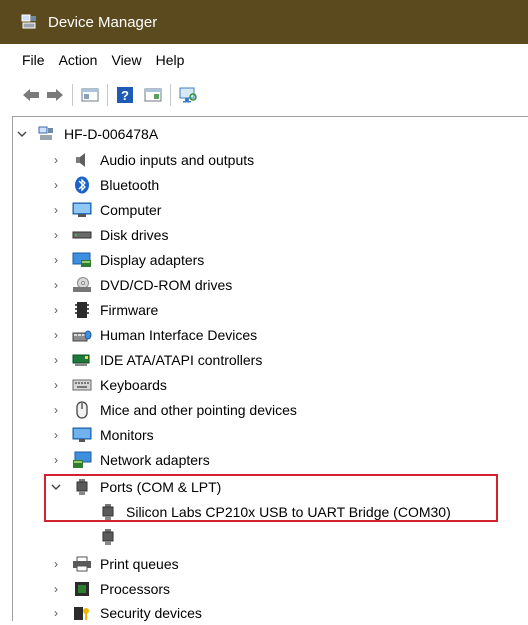 This screenshot has height=625, width=528. I want to click on device-manager-icon, so click(28, 21).